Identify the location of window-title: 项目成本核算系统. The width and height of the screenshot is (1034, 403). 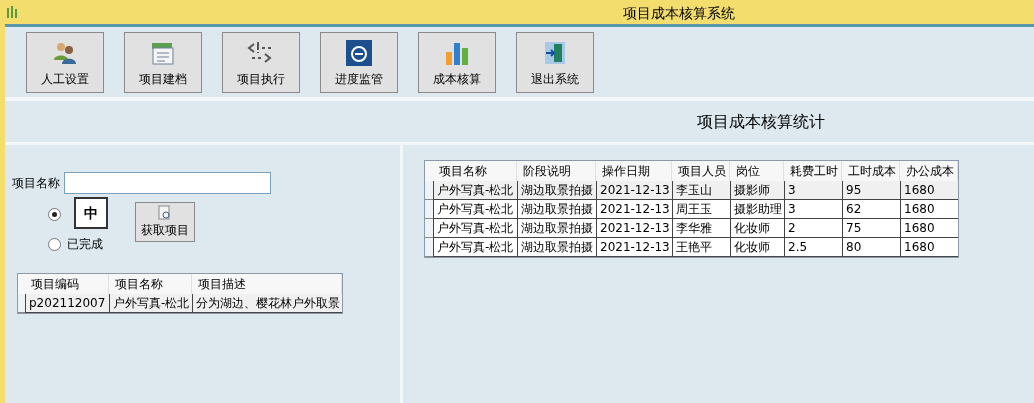
(679, 13).